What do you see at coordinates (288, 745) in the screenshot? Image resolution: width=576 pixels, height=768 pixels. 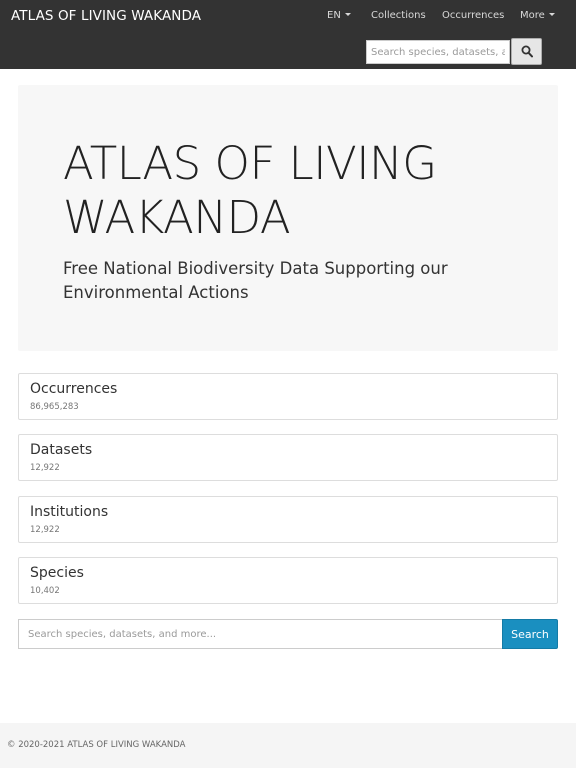 I see `page-footer: © 2020-2021 ATLAS OF LIVING WAKANDA` at bounding box center [288, 745].